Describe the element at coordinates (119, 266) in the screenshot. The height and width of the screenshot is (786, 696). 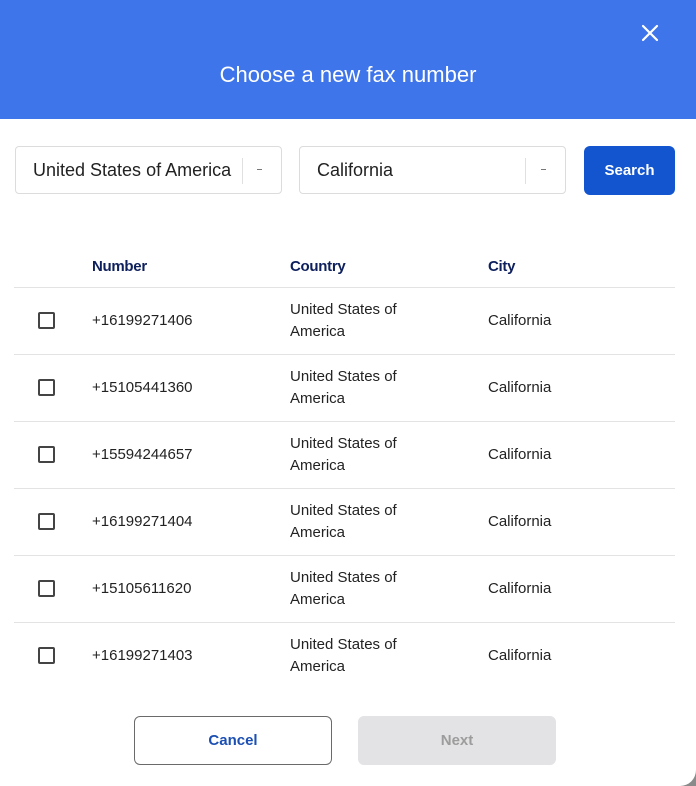
I see `column-header-number: Number` at that location.